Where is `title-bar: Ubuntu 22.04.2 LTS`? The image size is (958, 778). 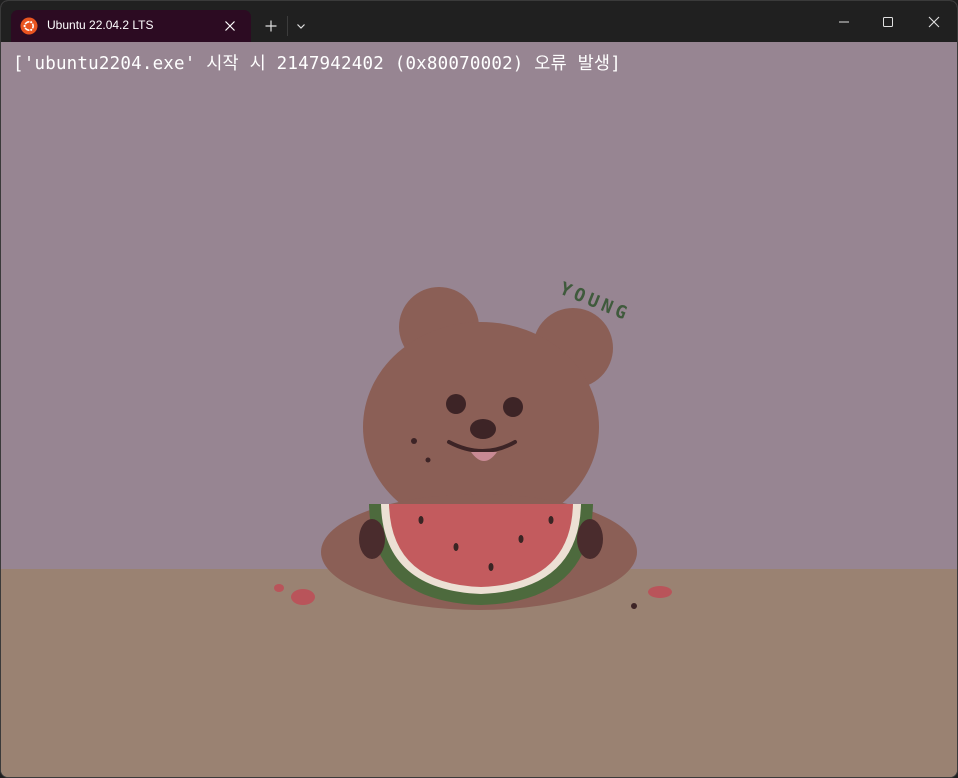
title-bar: Ubuntu 22.04.2 LTS is located at coordinates (479, 21).